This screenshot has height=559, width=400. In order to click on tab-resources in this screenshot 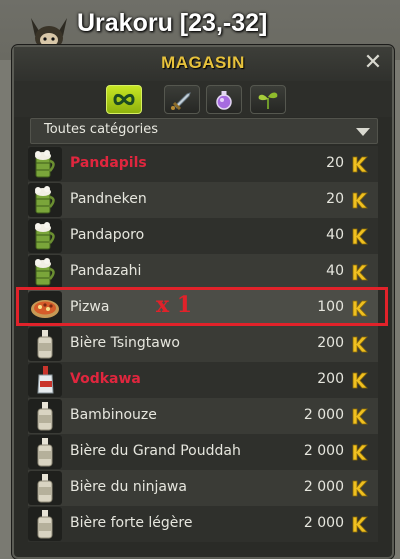, I will do `click(268, 99)`.